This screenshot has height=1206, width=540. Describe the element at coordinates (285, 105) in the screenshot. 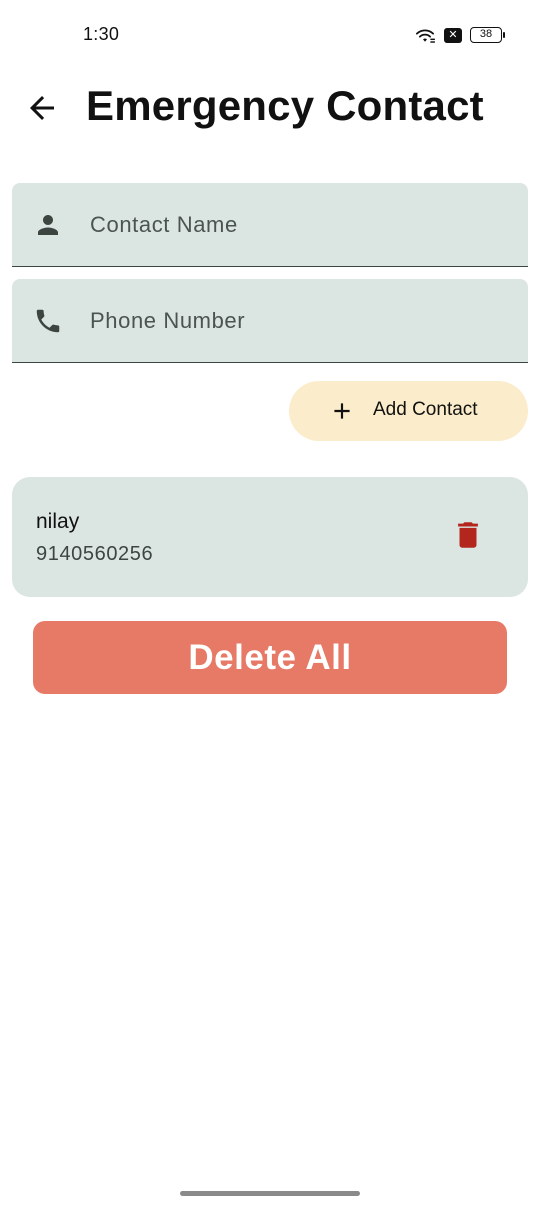

I see `page-title: Emergency Contact` at that location.